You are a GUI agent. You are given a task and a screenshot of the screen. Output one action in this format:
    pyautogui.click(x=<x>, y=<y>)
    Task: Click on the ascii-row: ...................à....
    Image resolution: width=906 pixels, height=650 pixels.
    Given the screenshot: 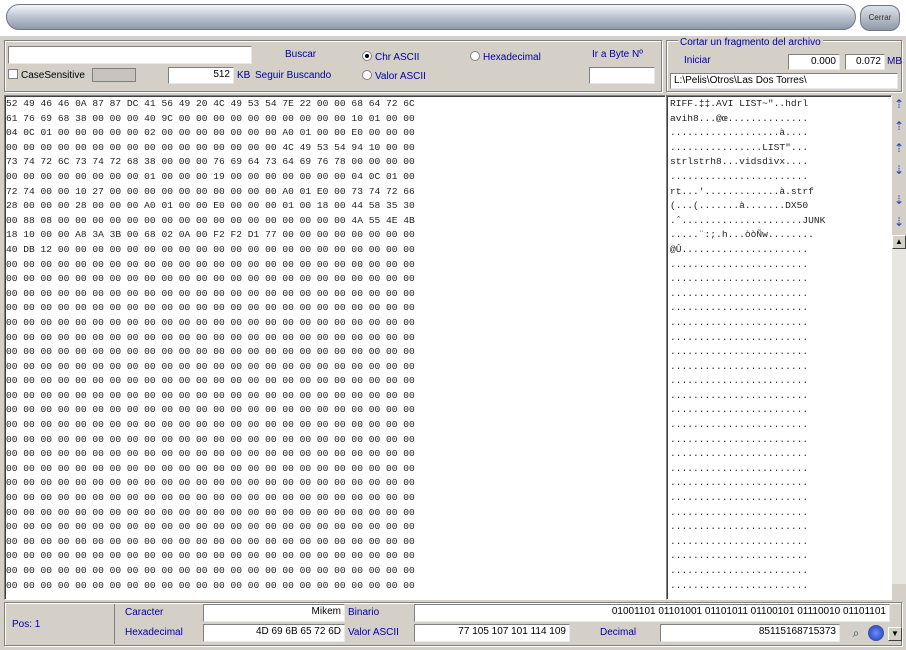 What is the action you would take?
    pyautogui.click(x=780, y=133)
    